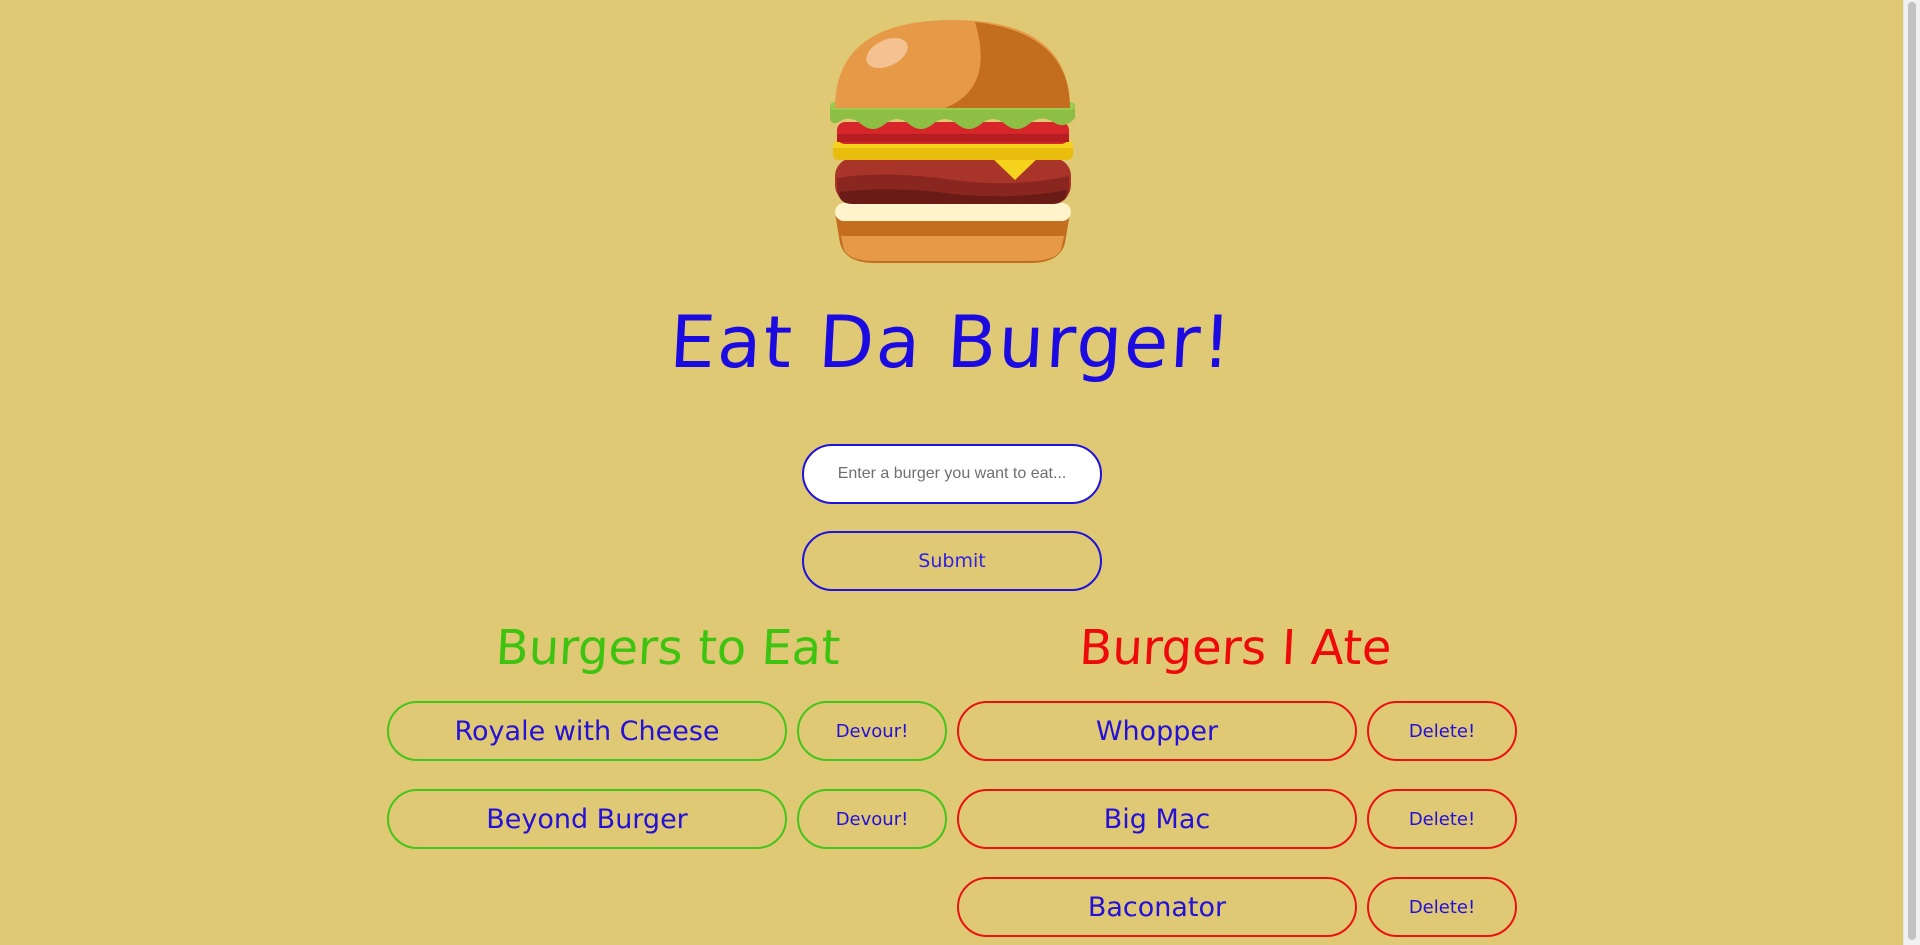 The width and height of the screenshot is (1920, 945). I want to click on burgers-to-eat-heading: Burgers to Eat, so click(668, 648).